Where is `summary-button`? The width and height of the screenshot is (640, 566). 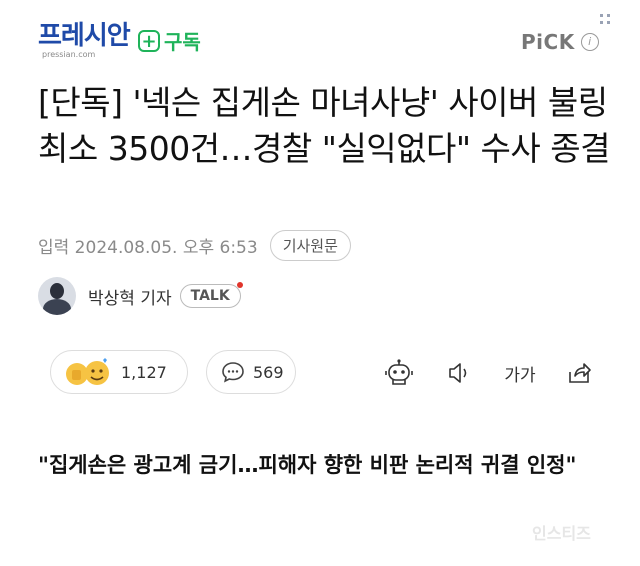
summary-button is located at coordinates (399, 373).